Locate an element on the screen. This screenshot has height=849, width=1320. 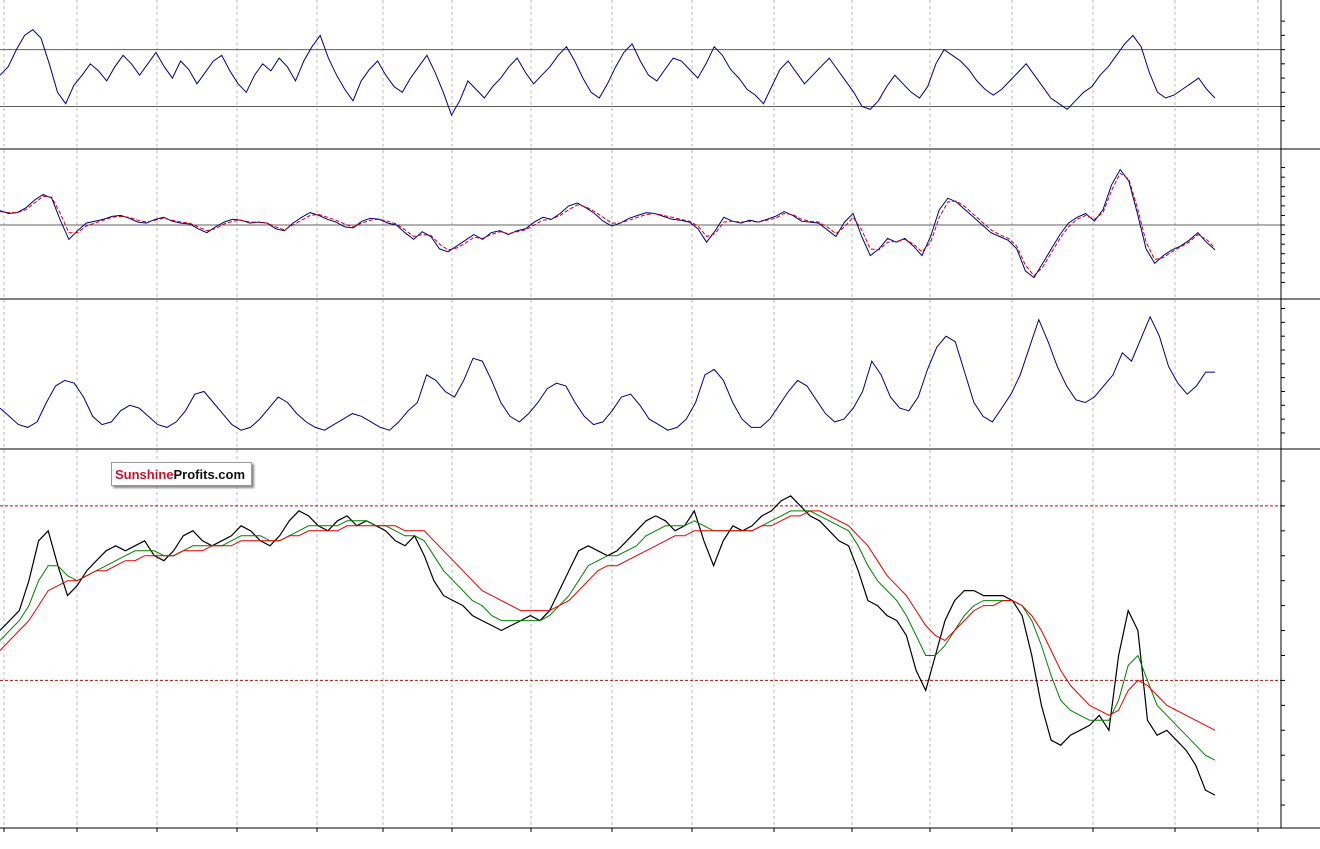
sunshine-profits-logo: Sunshine Profits.com is located at coordinates (182, 474).